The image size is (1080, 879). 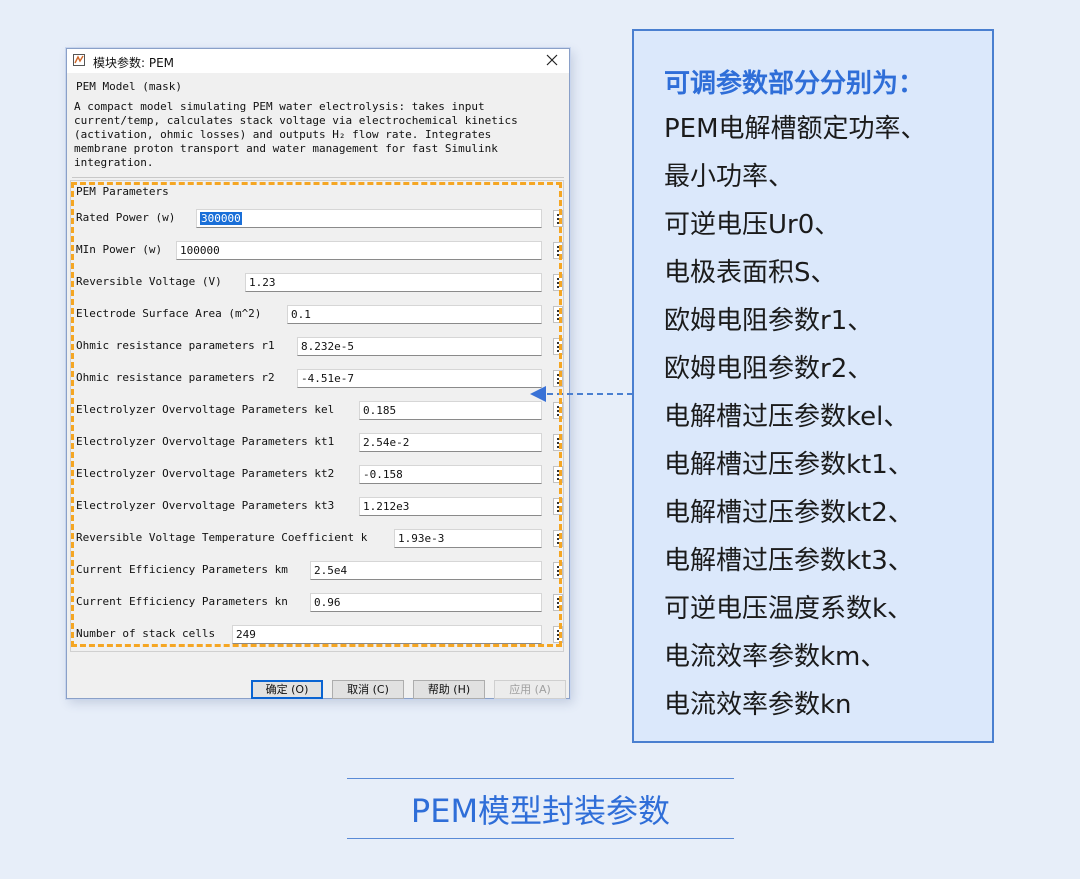 What do you see at coordinates (327, 378) in the screenshot?
I see `parameter-value: -4.51e-7` at bounding box center [327, 378].